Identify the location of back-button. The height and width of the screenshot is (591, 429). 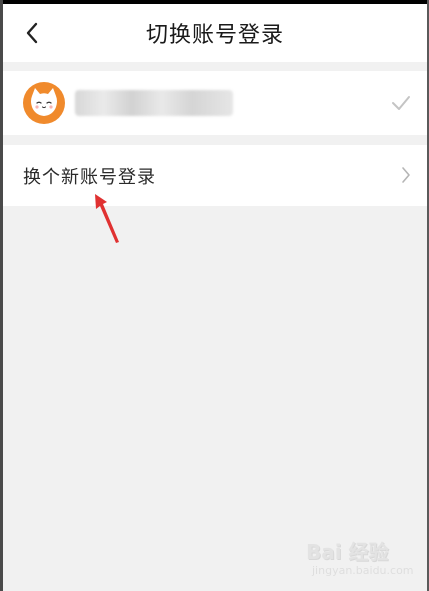
(32, 33).